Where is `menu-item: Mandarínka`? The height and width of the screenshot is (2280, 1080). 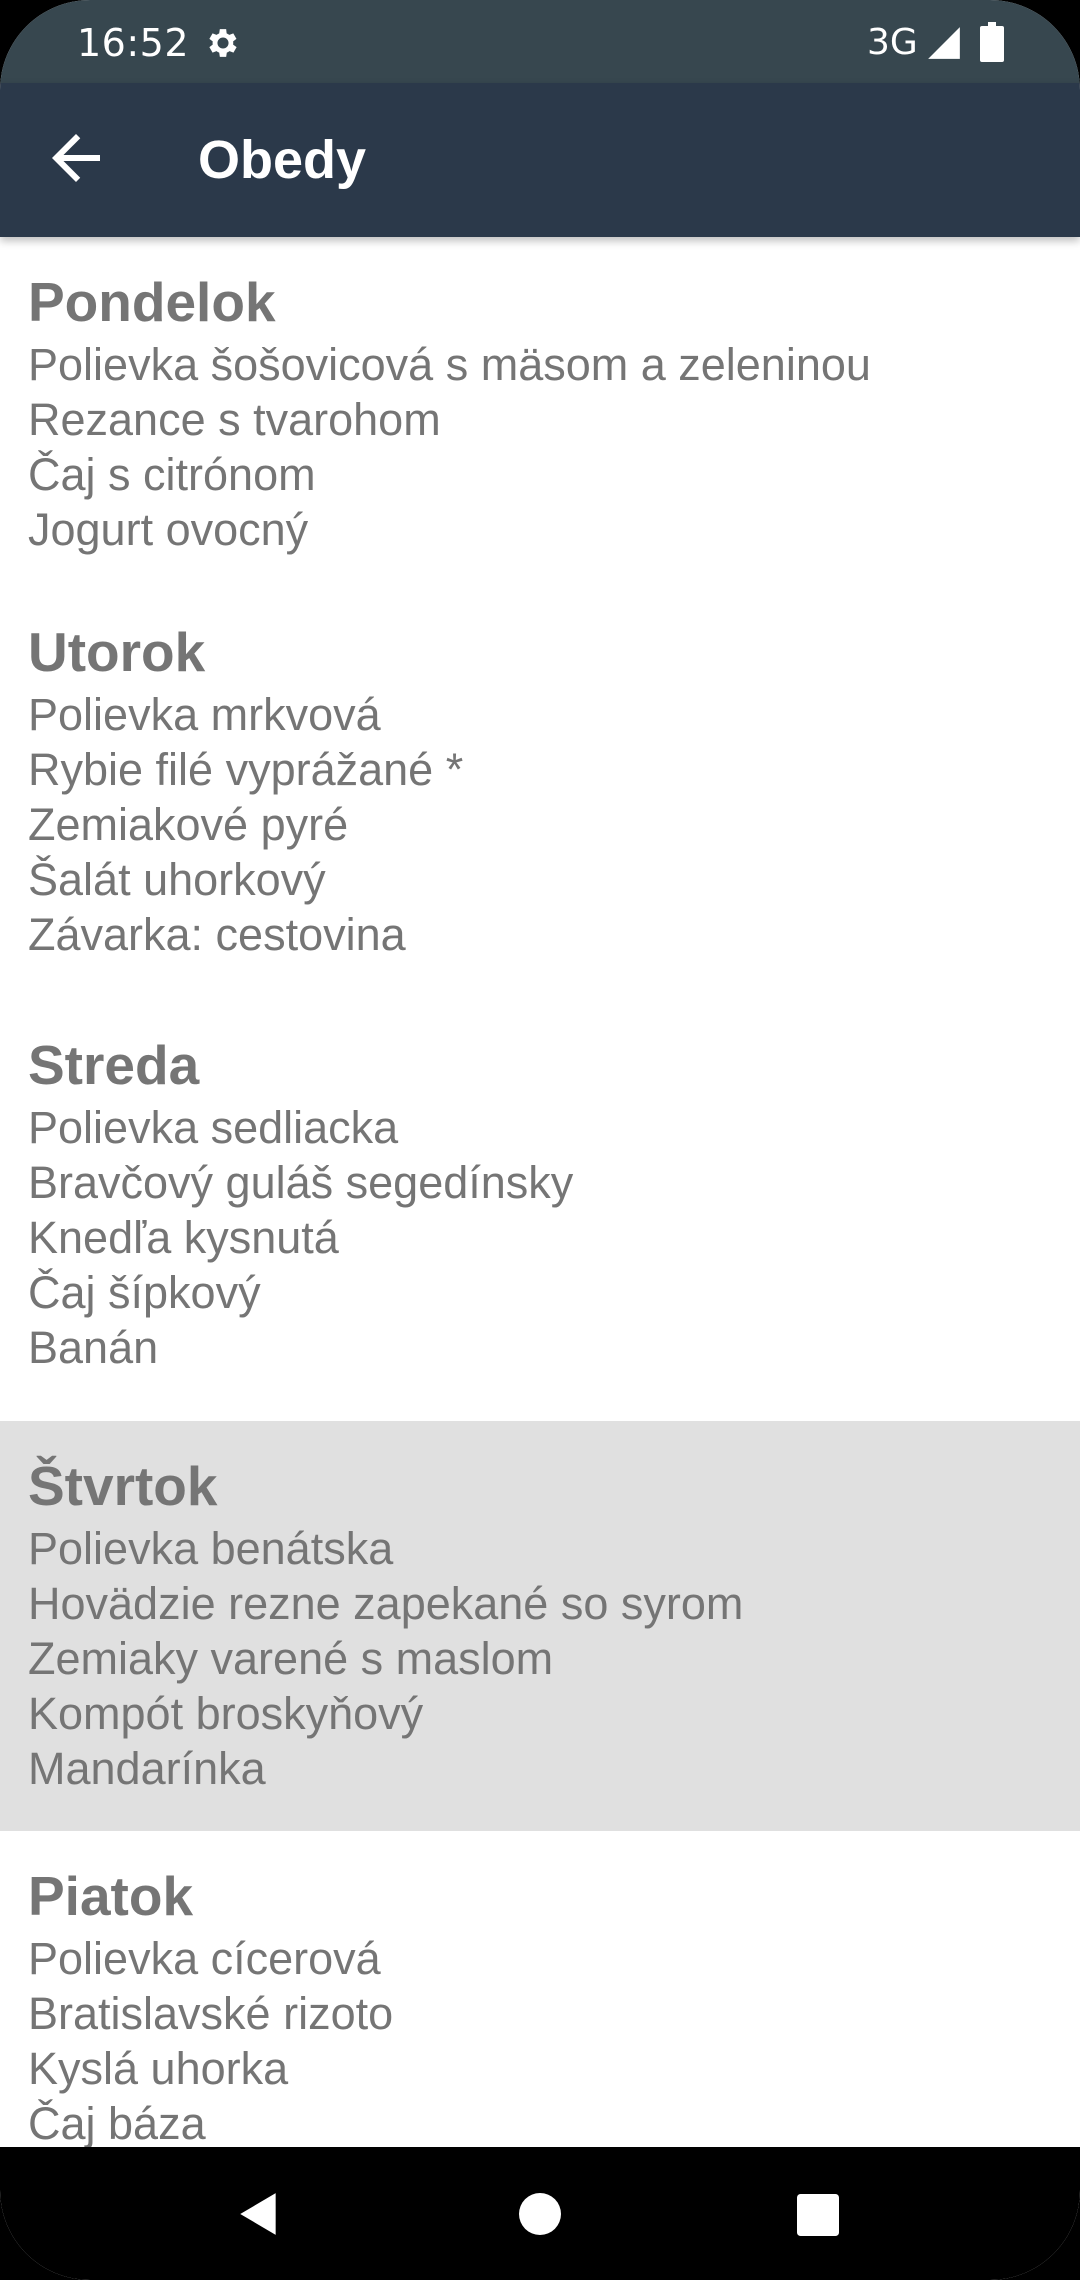 menu-item: Mandarínka is located at coordinates (147, 1768).